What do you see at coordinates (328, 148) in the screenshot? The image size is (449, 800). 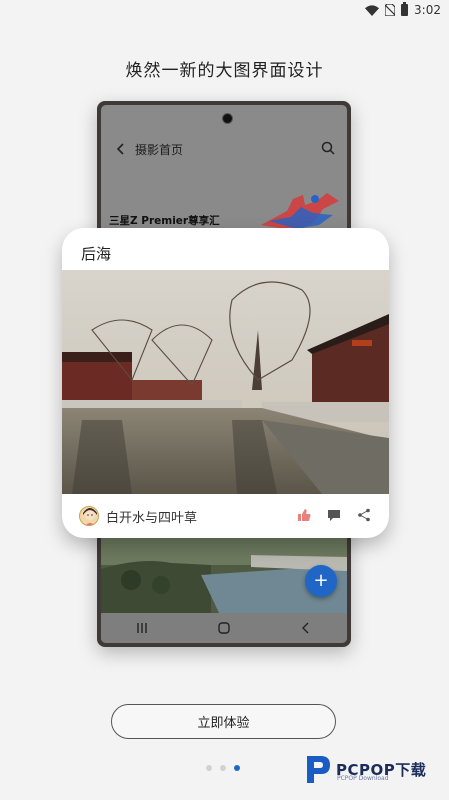 I see `search-icon` at bounding box center [328, 148].